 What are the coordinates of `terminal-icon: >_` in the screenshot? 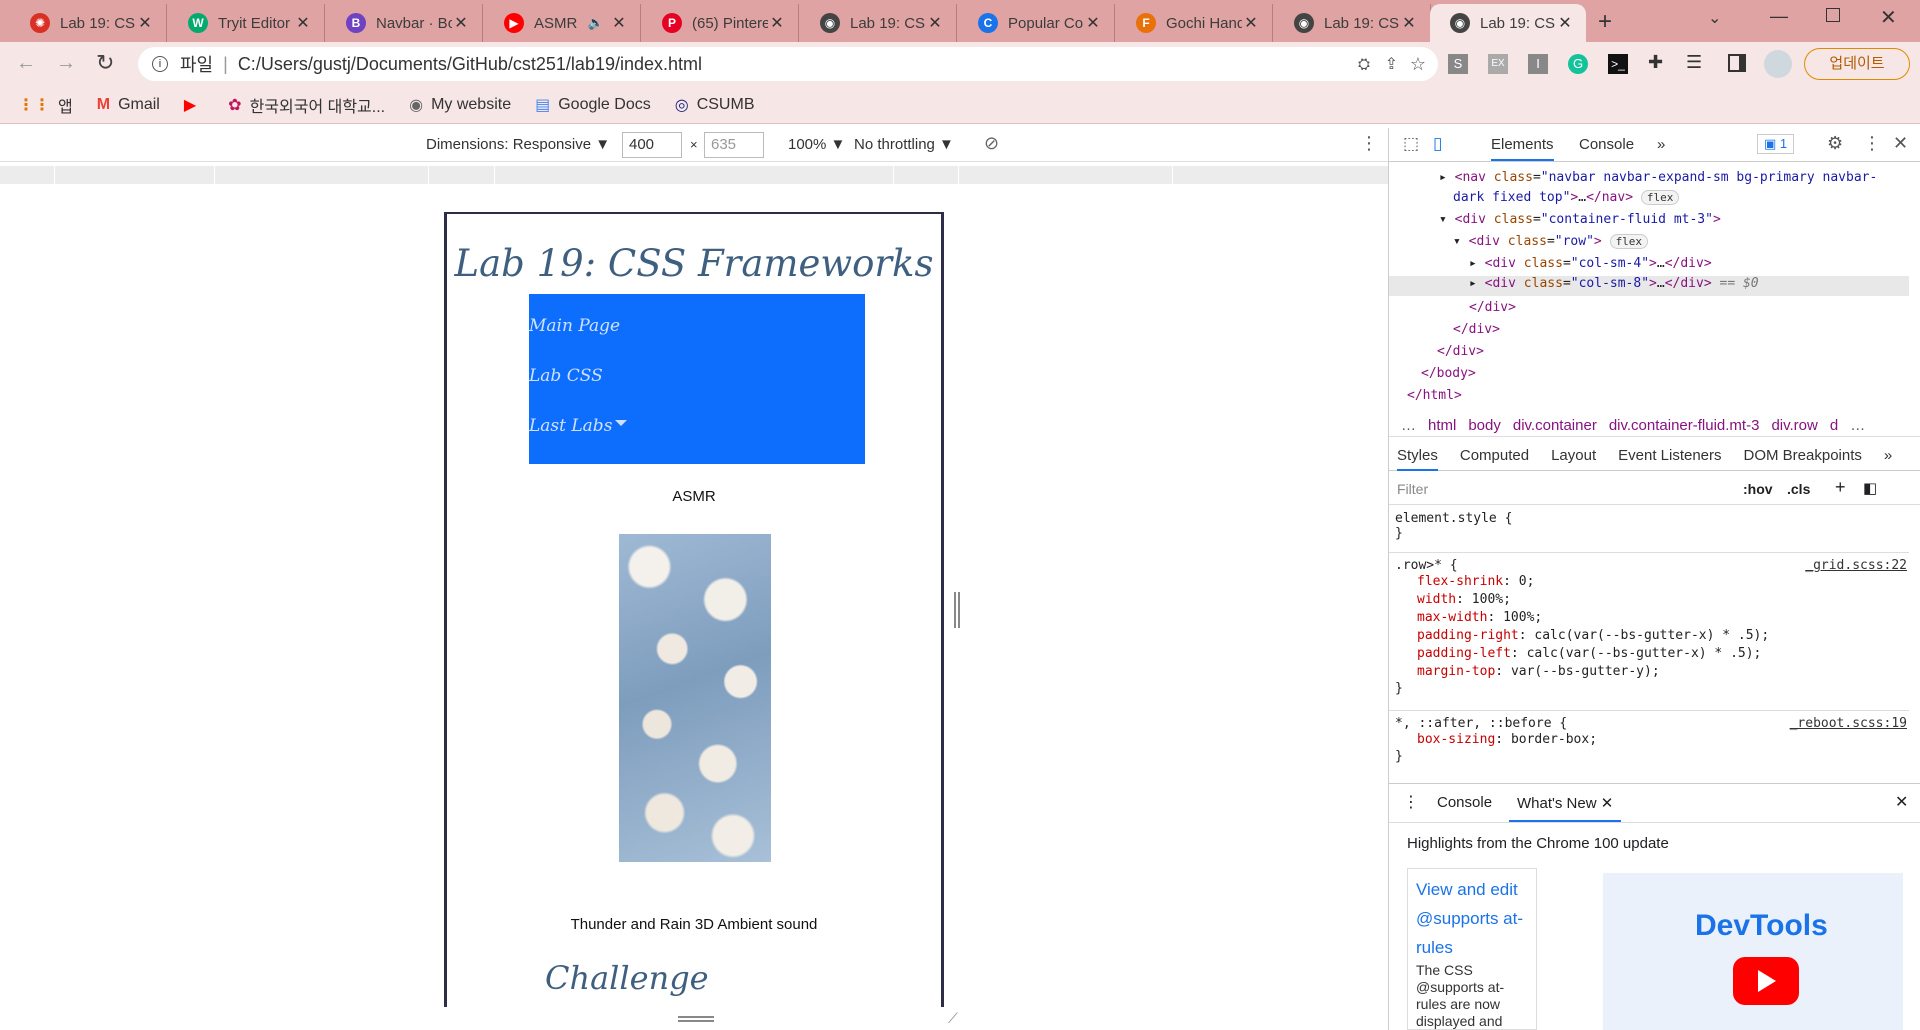 It's located at (1618, 64).